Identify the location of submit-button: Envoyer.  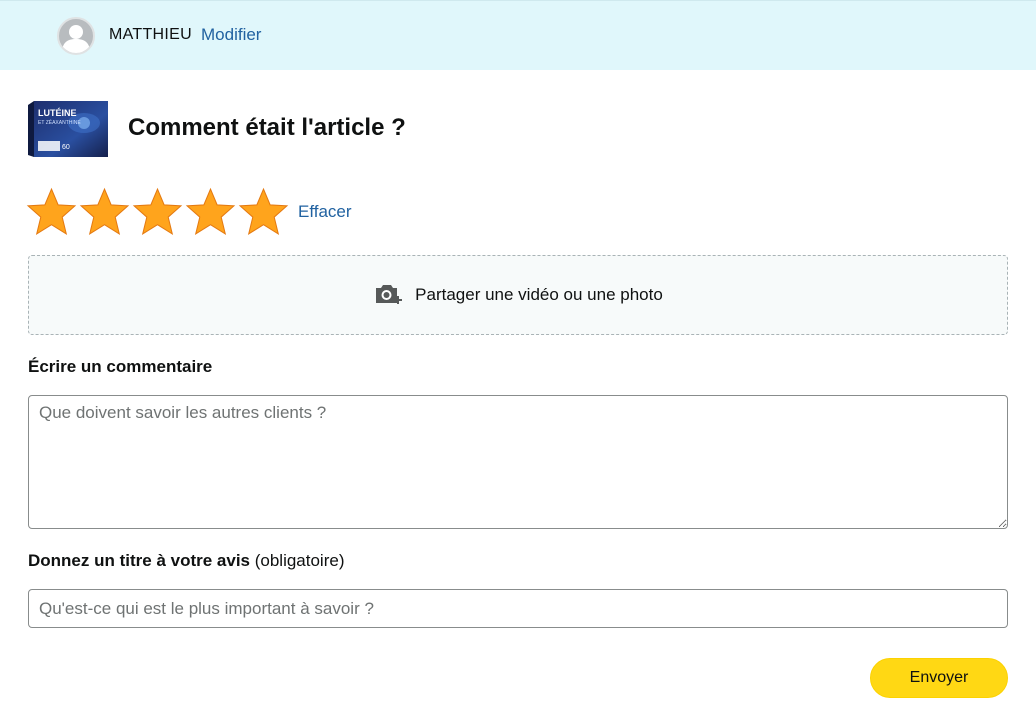
(939, 678).